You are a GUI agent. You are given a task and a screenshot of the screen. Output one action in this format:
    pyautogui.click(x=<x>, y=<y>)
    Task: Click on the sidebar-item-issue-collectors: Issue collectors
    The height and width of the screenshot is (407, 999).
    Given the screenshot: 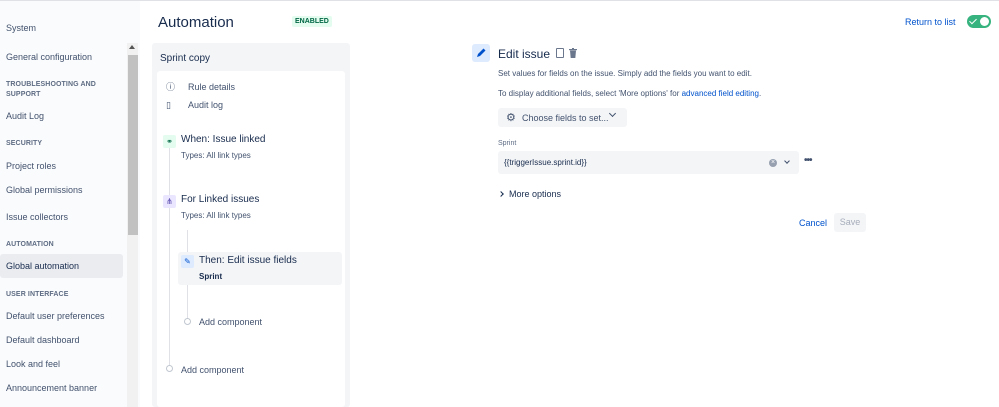 What is the action you would take?
    pyautogui.click(x=61, y=217)
    